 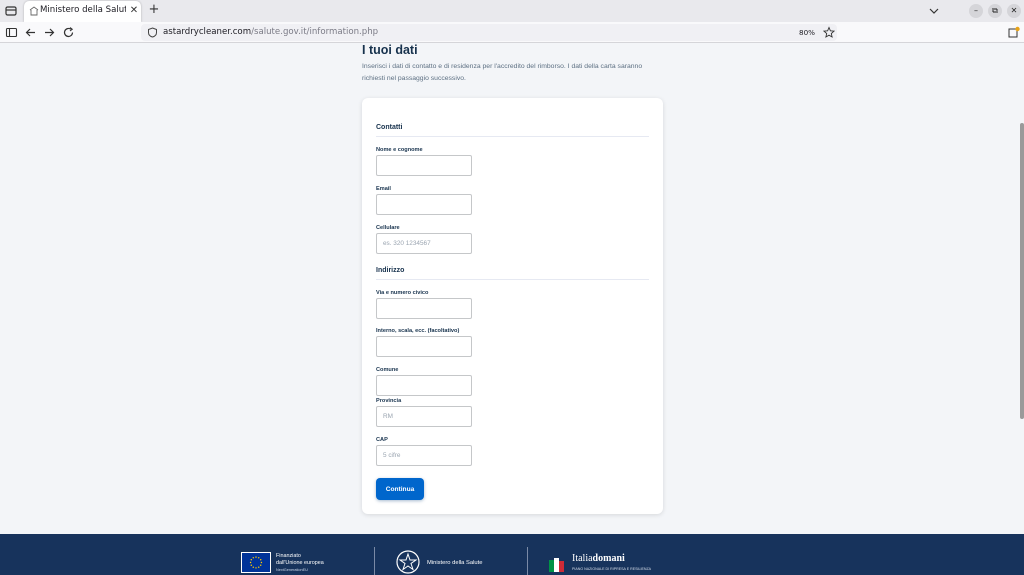 What do you see at coordinates (49, 32) in the screenshot?
I see `forward-arrow-icon` at bounding box center [49, 32].